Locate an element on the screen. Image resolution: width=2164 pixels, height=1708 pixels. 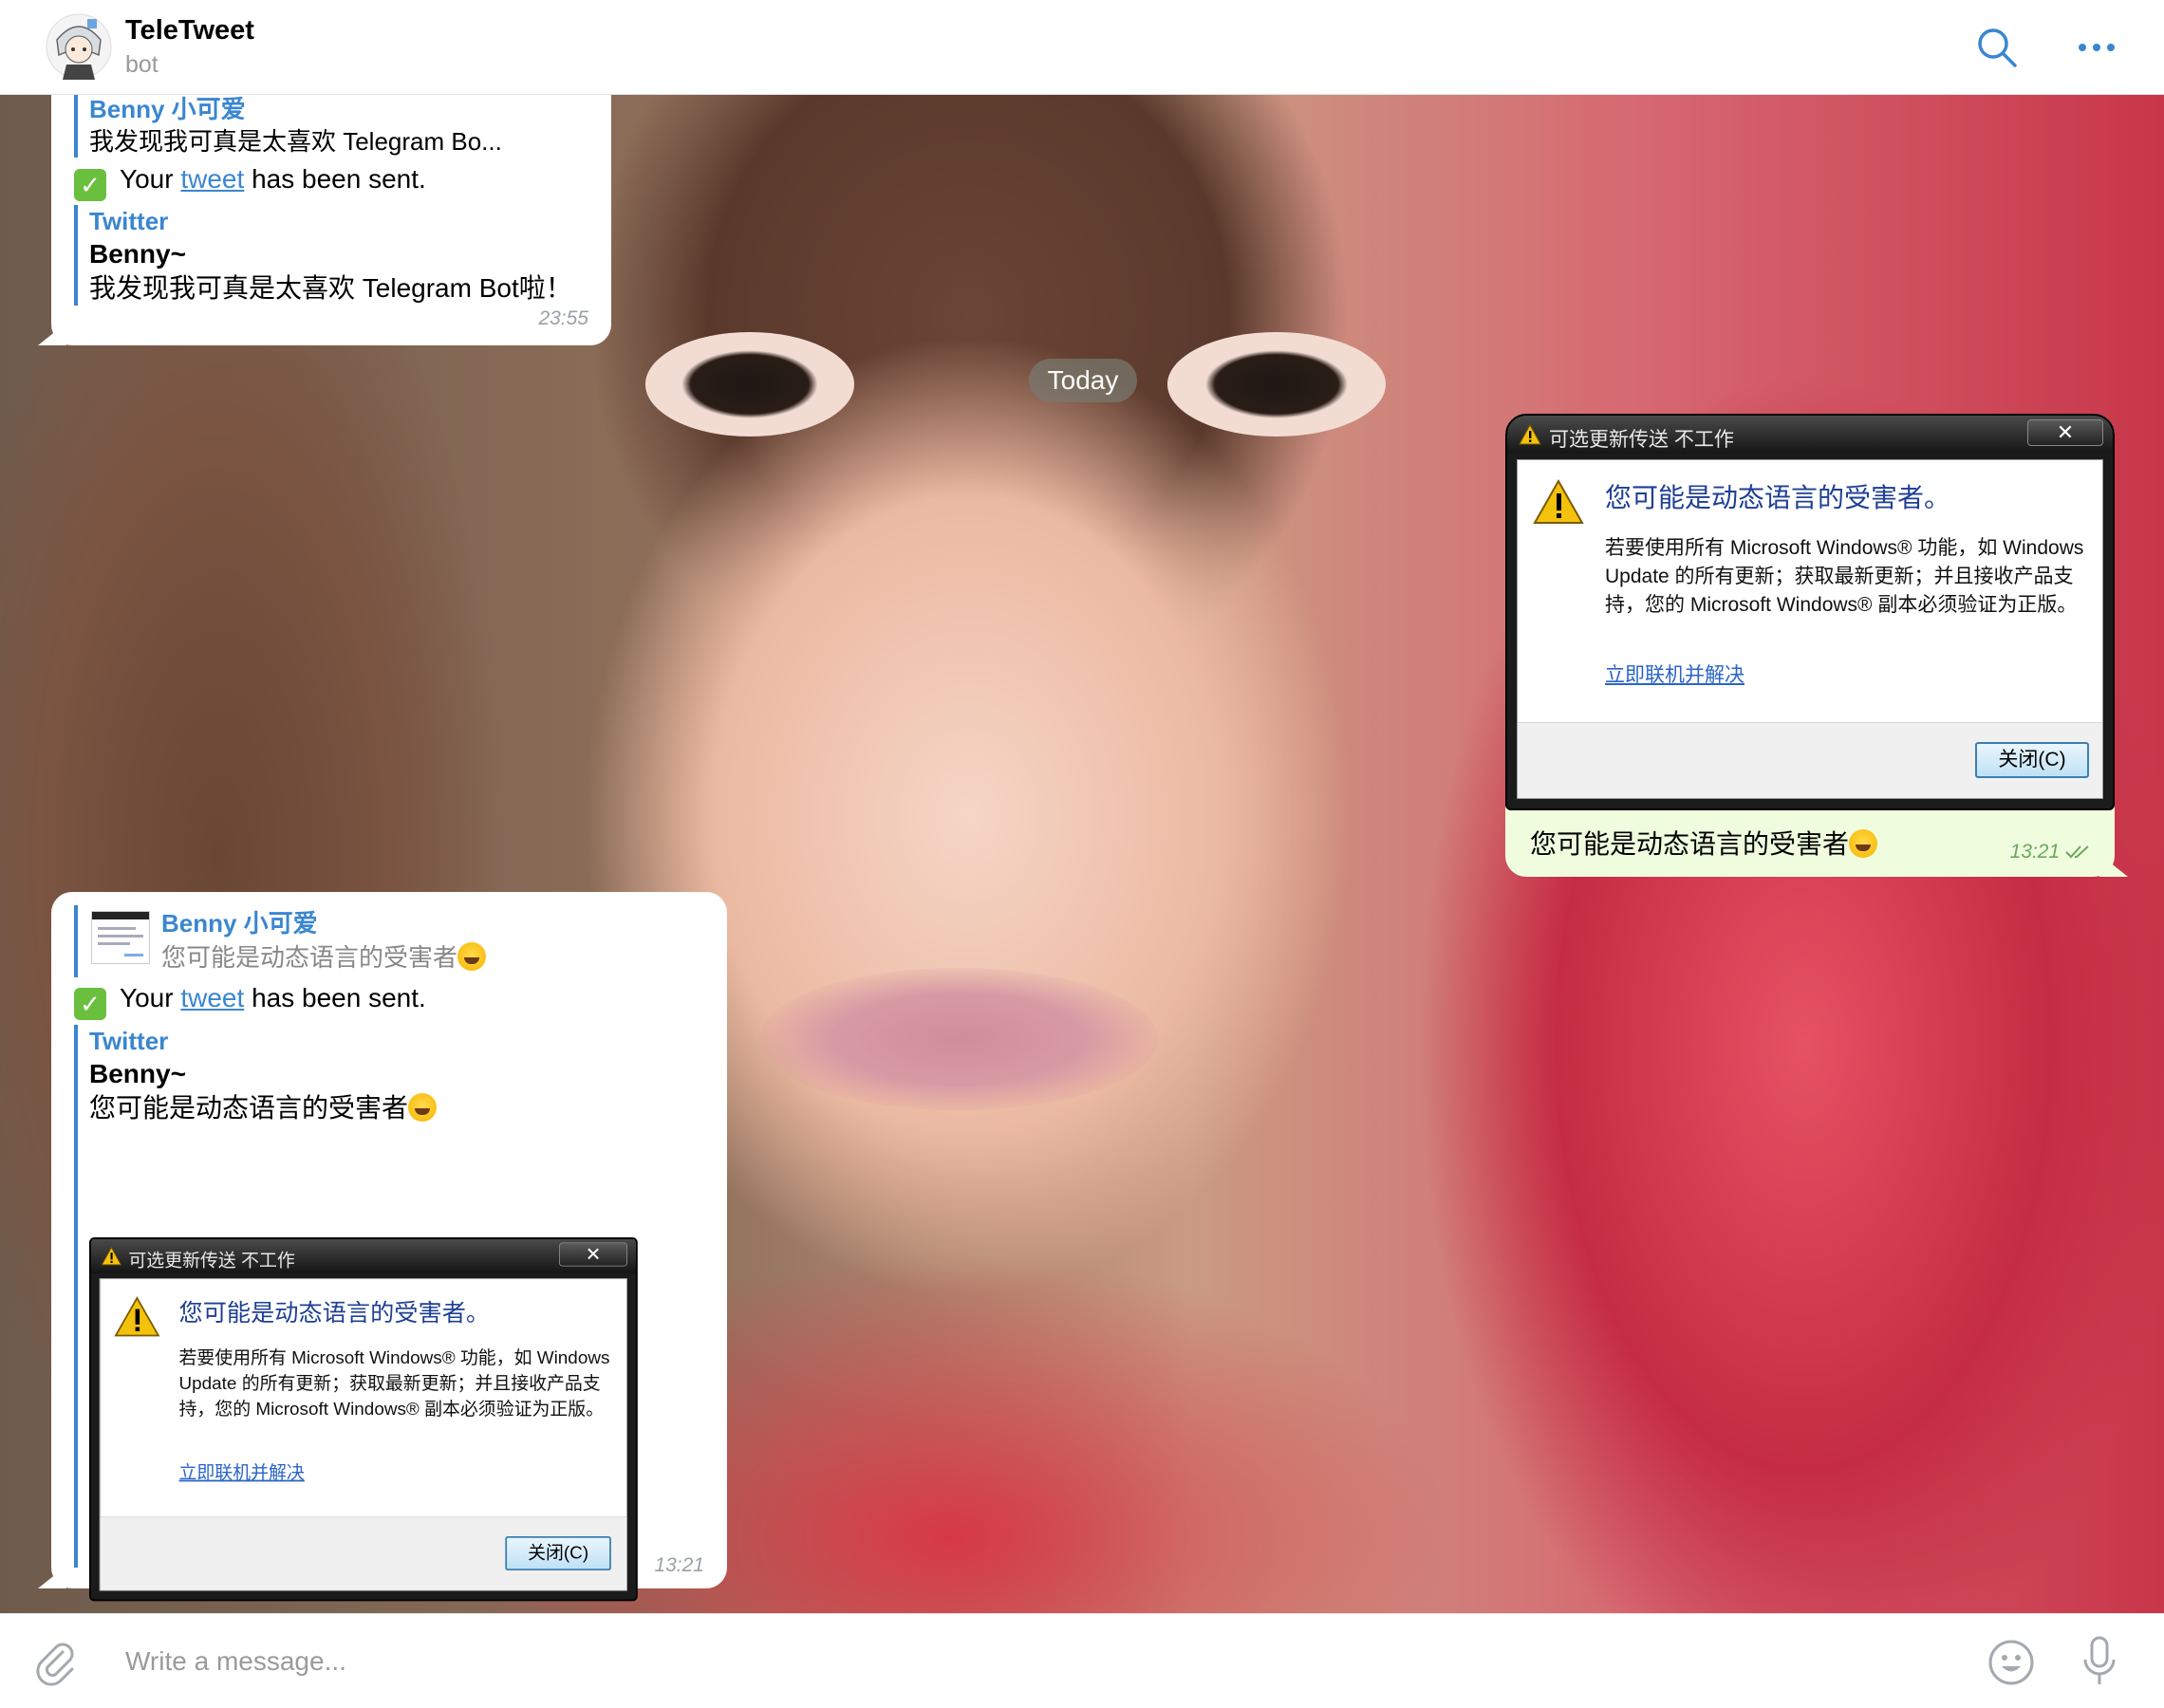
message-input is located at coordinates (1027, 1662).